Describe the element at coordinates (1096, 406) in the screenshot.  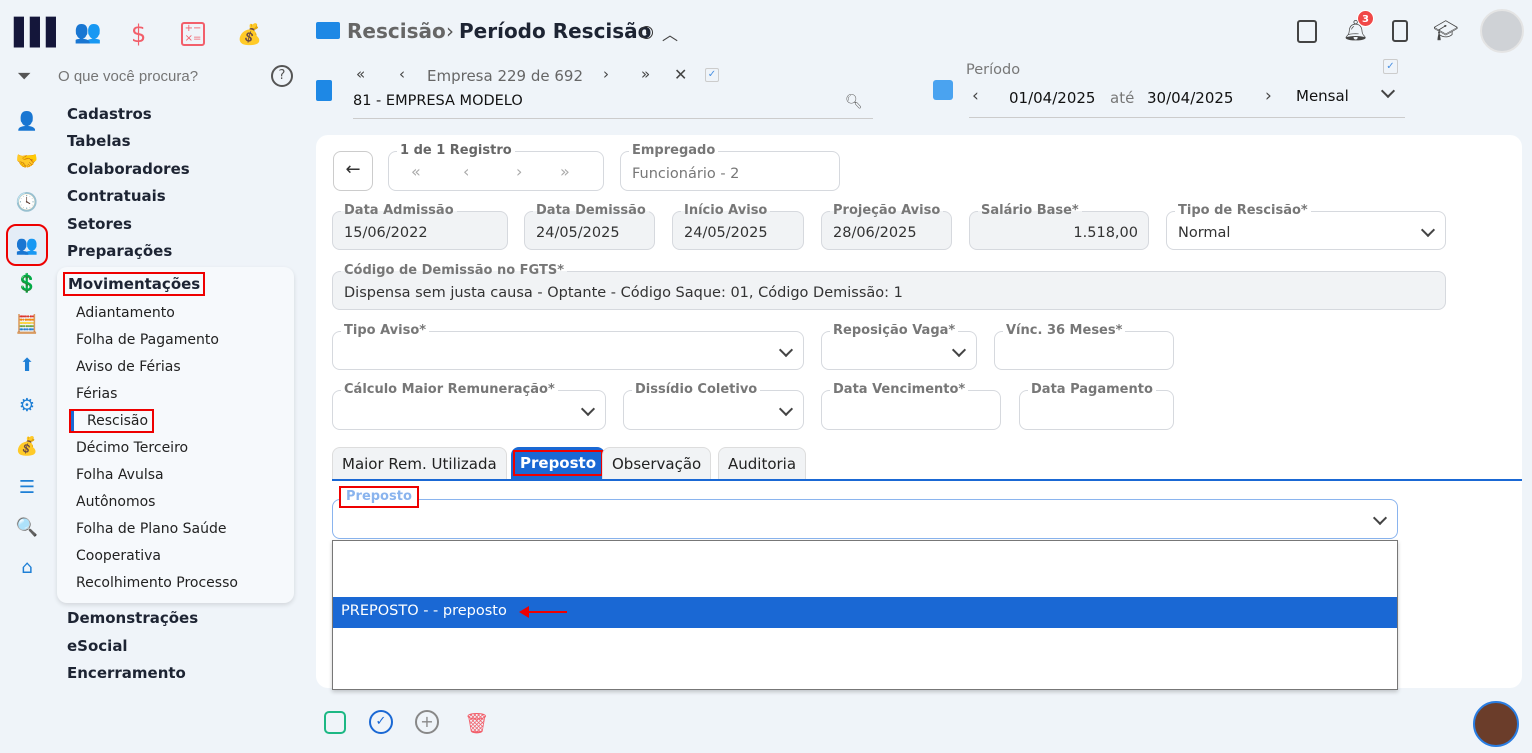
I see `data-pagamento-field: Data Pagamento` at that location.